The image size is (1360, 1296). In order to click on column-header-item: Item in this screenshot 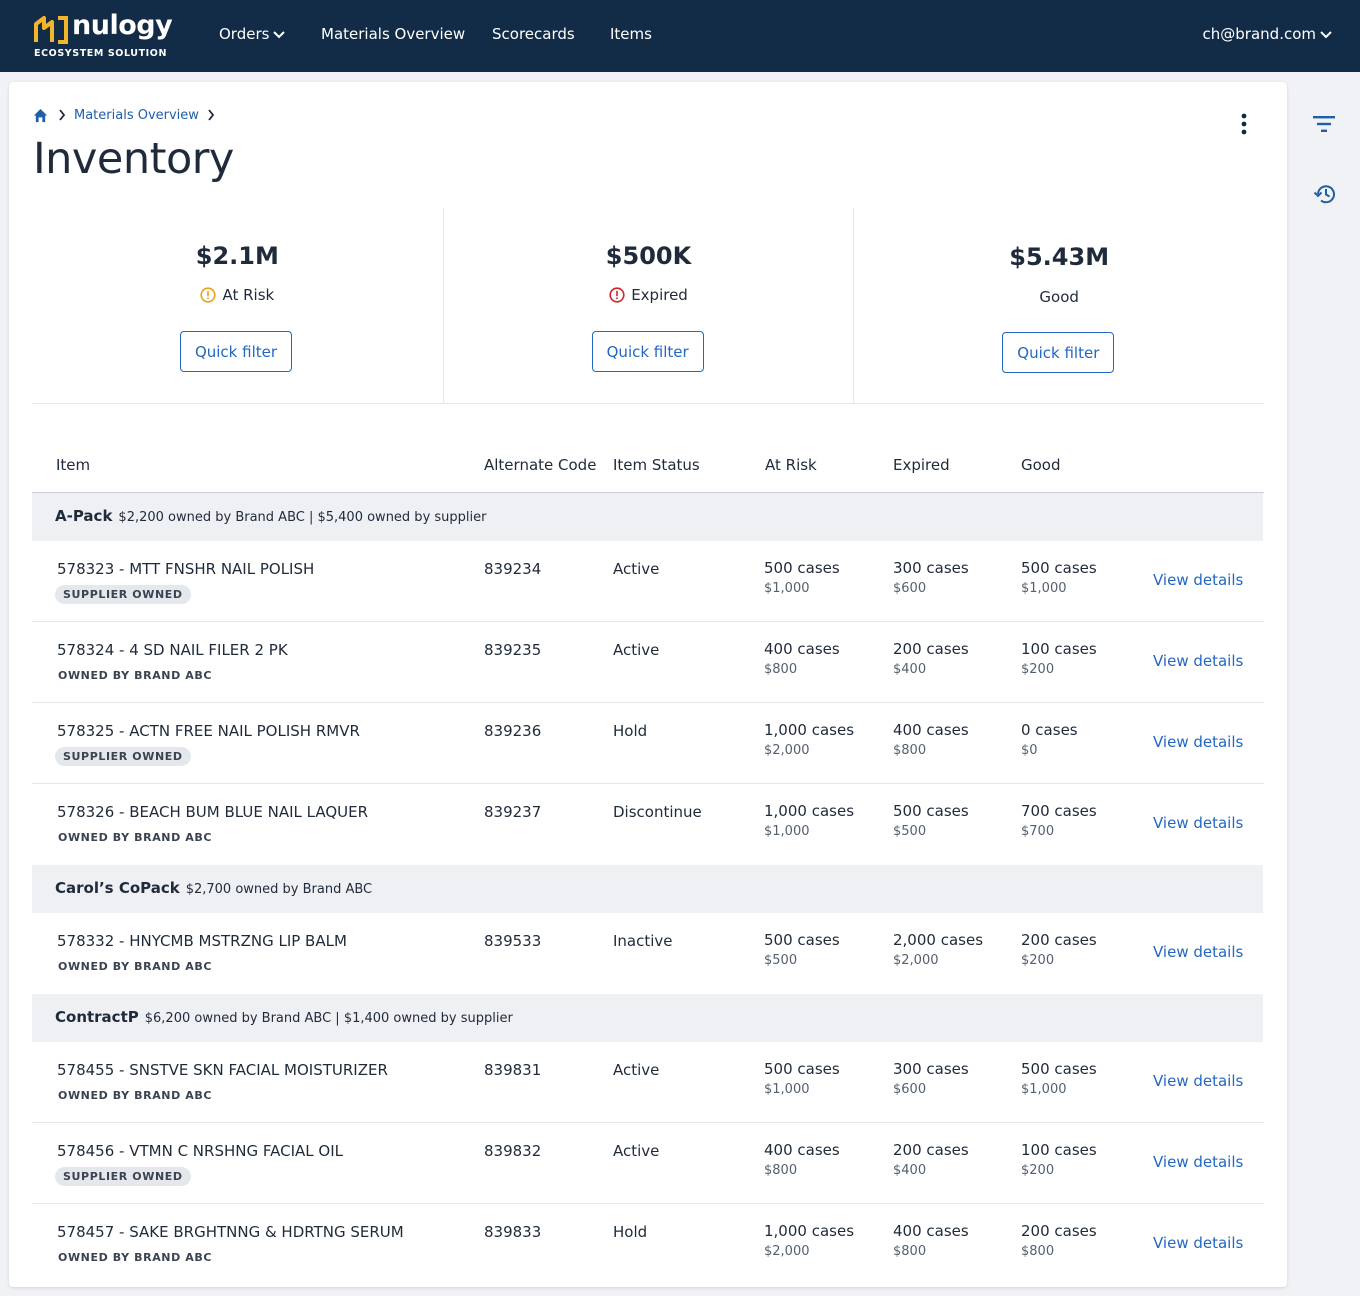, I will do `click(73, 465)`.